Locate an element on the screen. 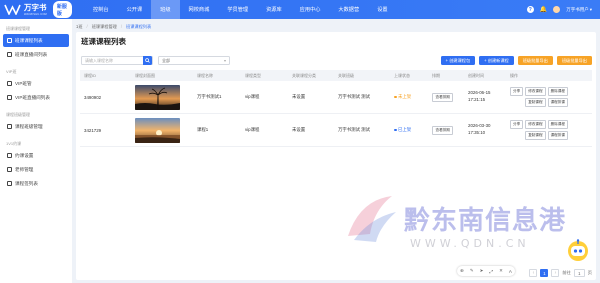 This screenshot has height=283, width=600. page-unit-label: 页 is located at coordinates (590, 273).